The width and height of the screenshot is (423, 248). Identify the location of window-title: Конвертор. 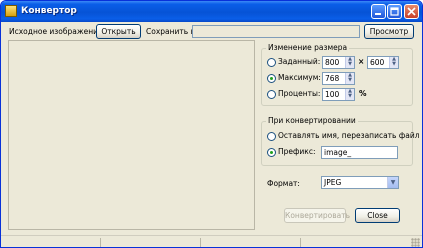
(49, 11).